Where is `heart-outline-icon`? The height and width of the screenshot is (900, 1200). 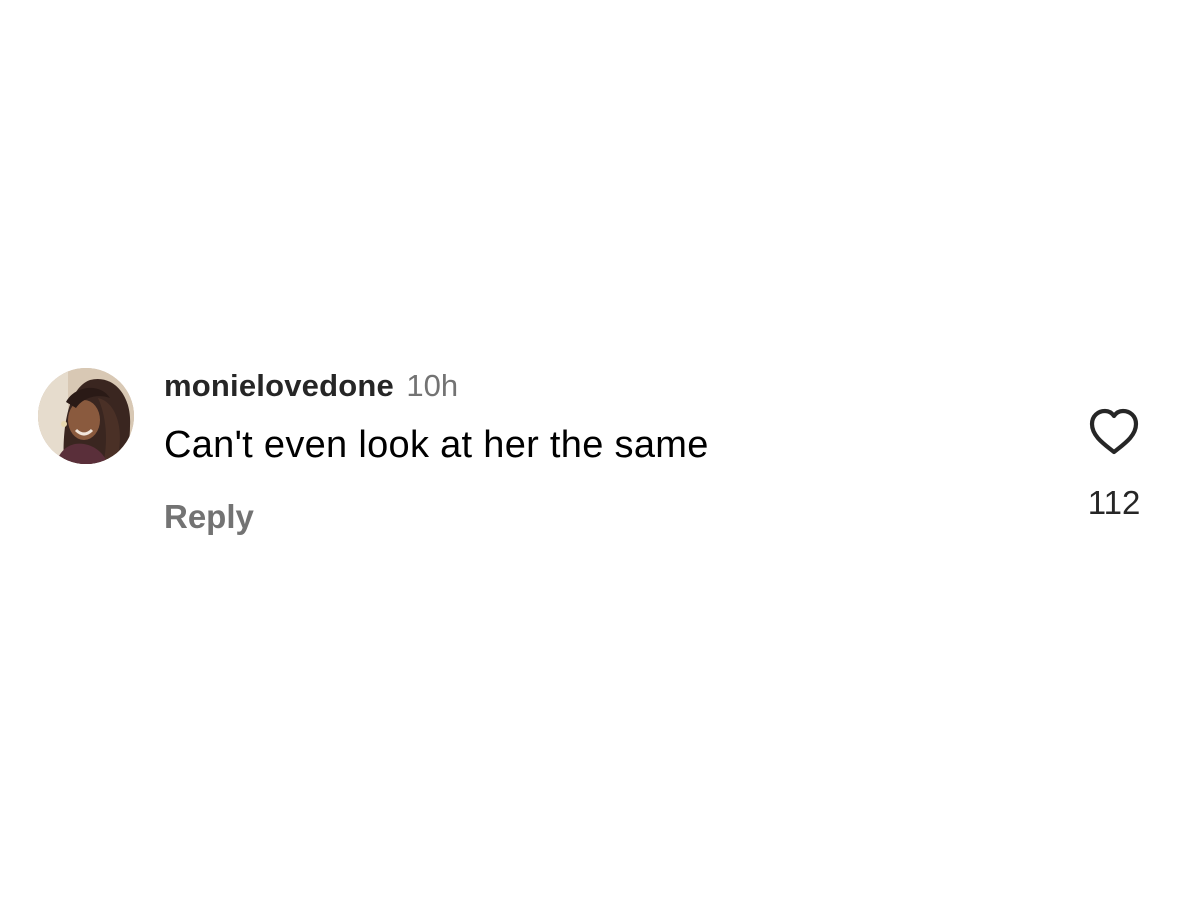
heart-outline-icon is located at coordinates (1114, 431).